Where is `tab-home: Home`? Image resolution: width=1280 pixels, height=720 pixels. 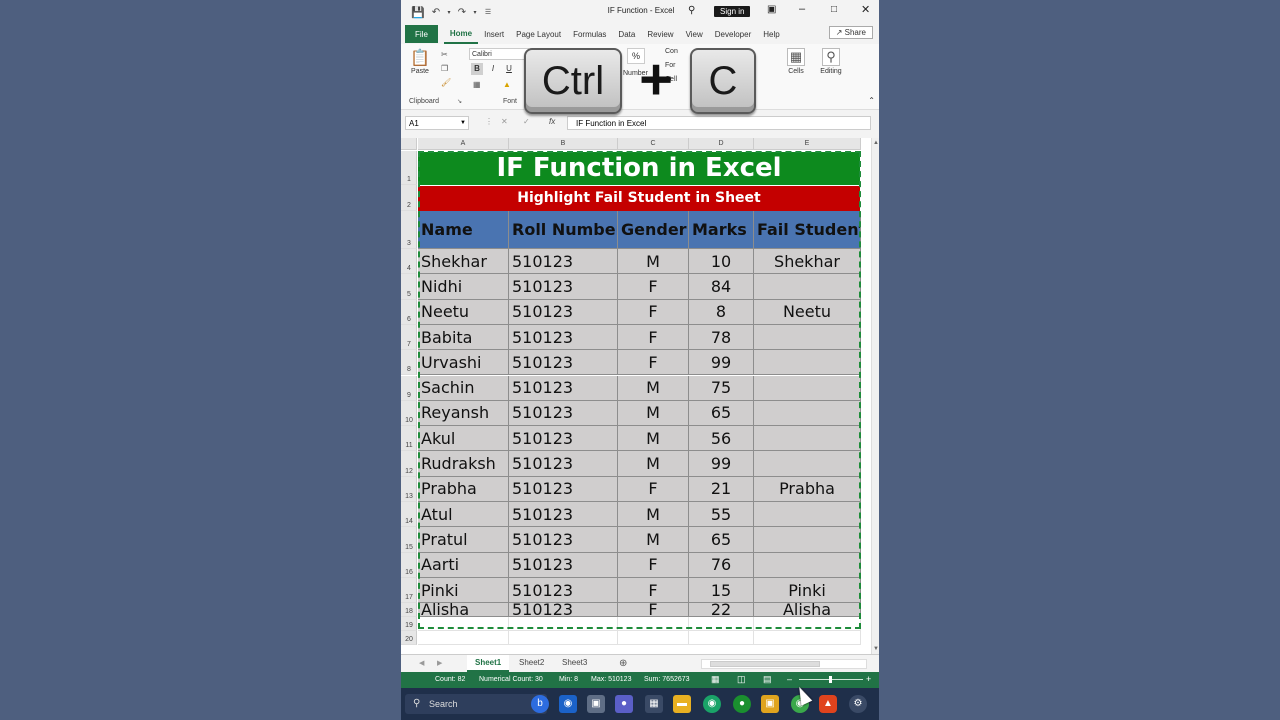
tab-home: Home is located at coordinates (461, 34).